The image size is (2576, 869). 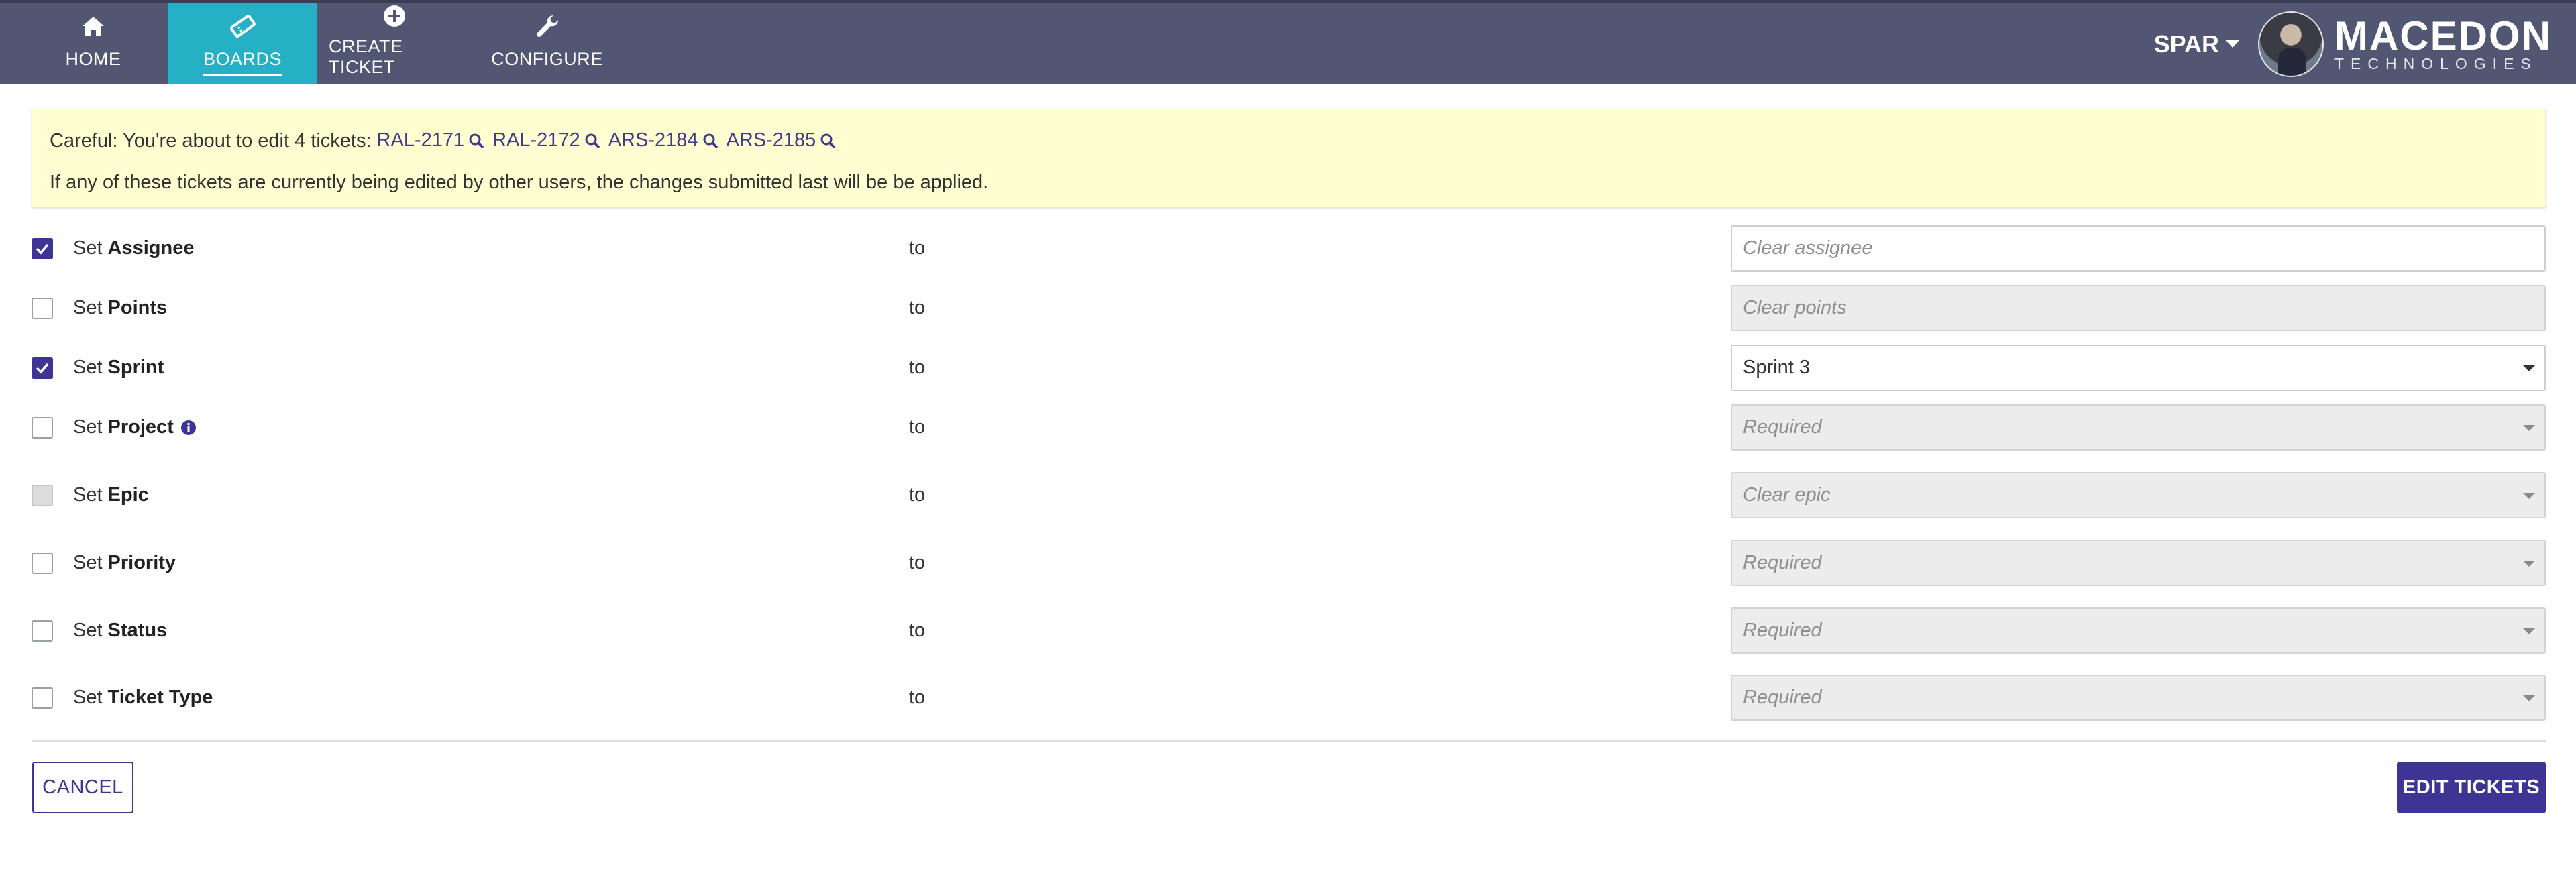 I want to click on checkbox-project, so click(x=42, y=428).